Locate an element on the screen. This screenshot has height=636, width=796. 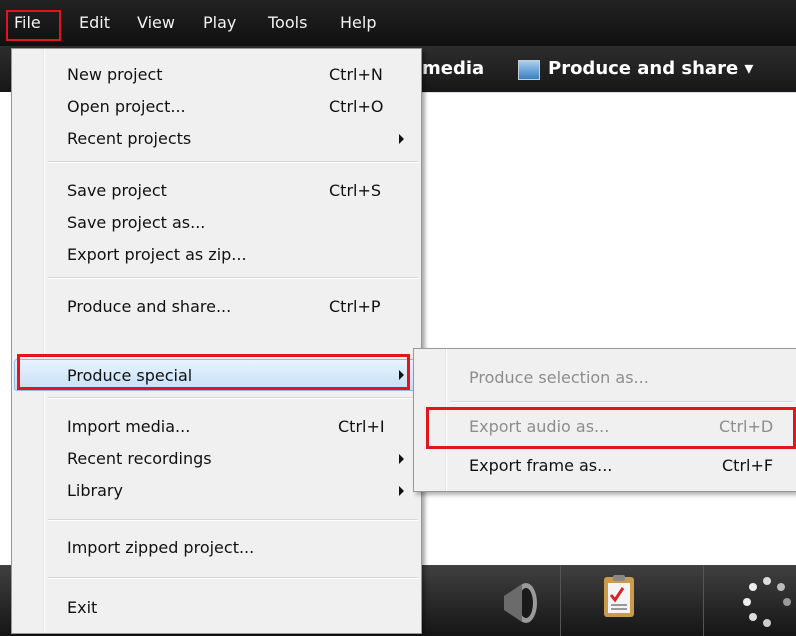
menu-item-shortcut: Ctrl+F is located at coordinates (748, 465).